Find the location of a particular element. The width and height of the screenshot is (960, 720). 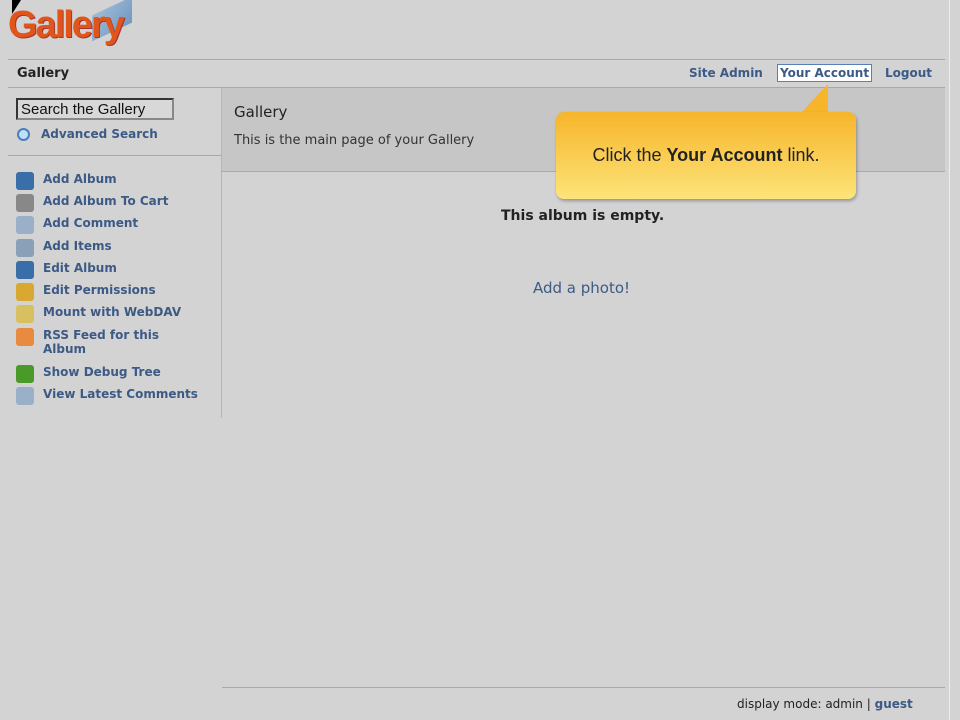

sidebar-item-label: Mount with WebDAV is located at coordinates (112, 312).